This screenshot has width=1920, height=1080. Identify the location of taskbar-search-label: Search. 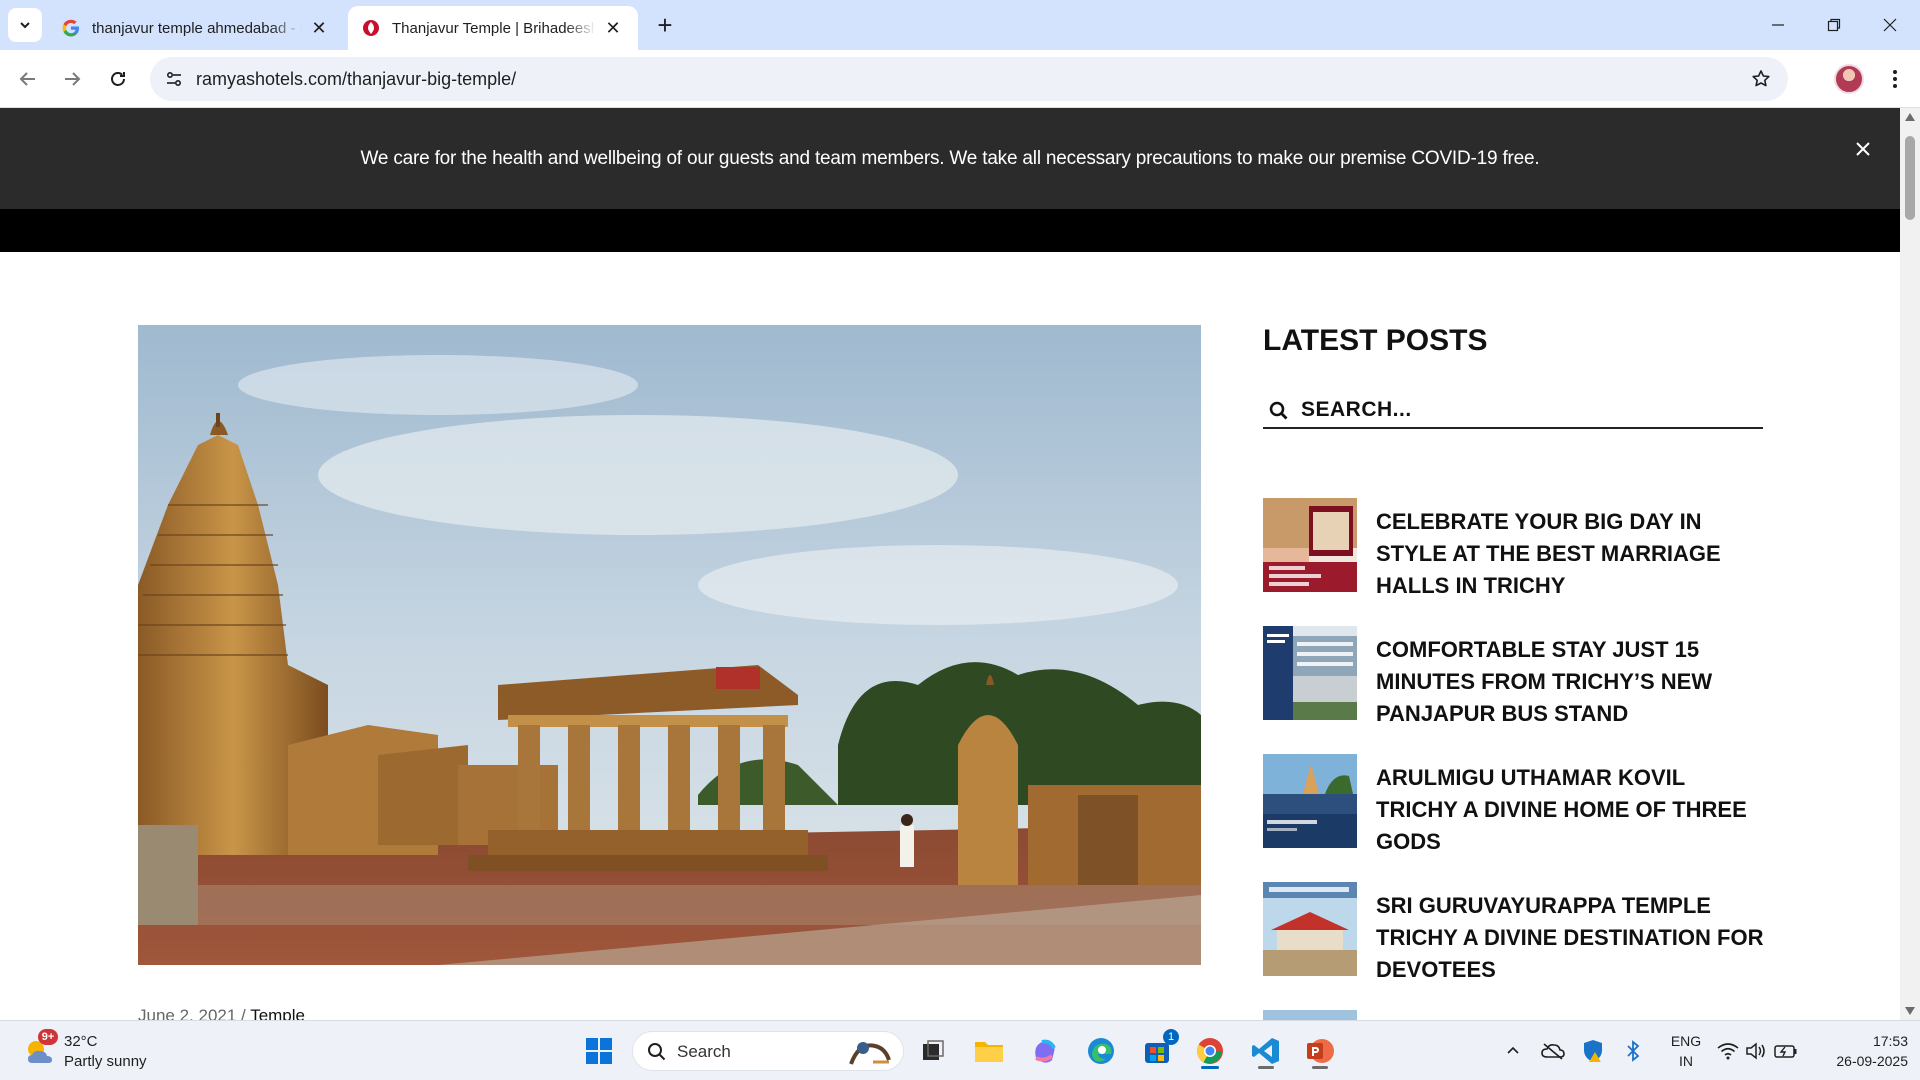
(704, 1051).